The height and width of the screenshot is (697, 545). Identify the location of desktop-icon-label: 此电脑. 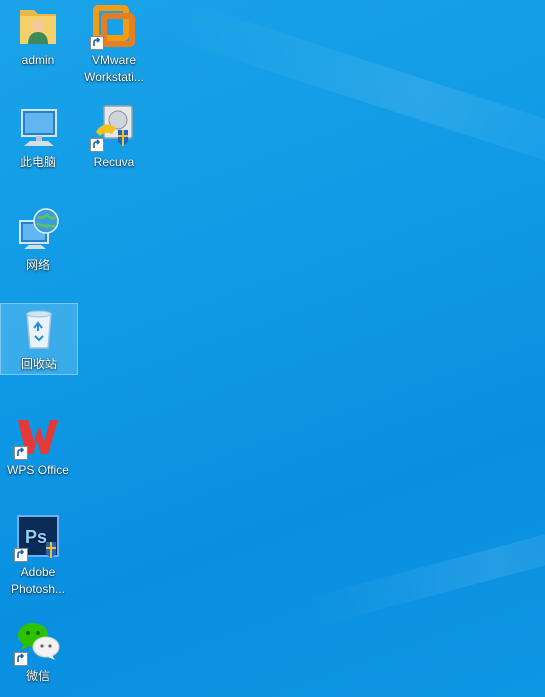
(37, 162).